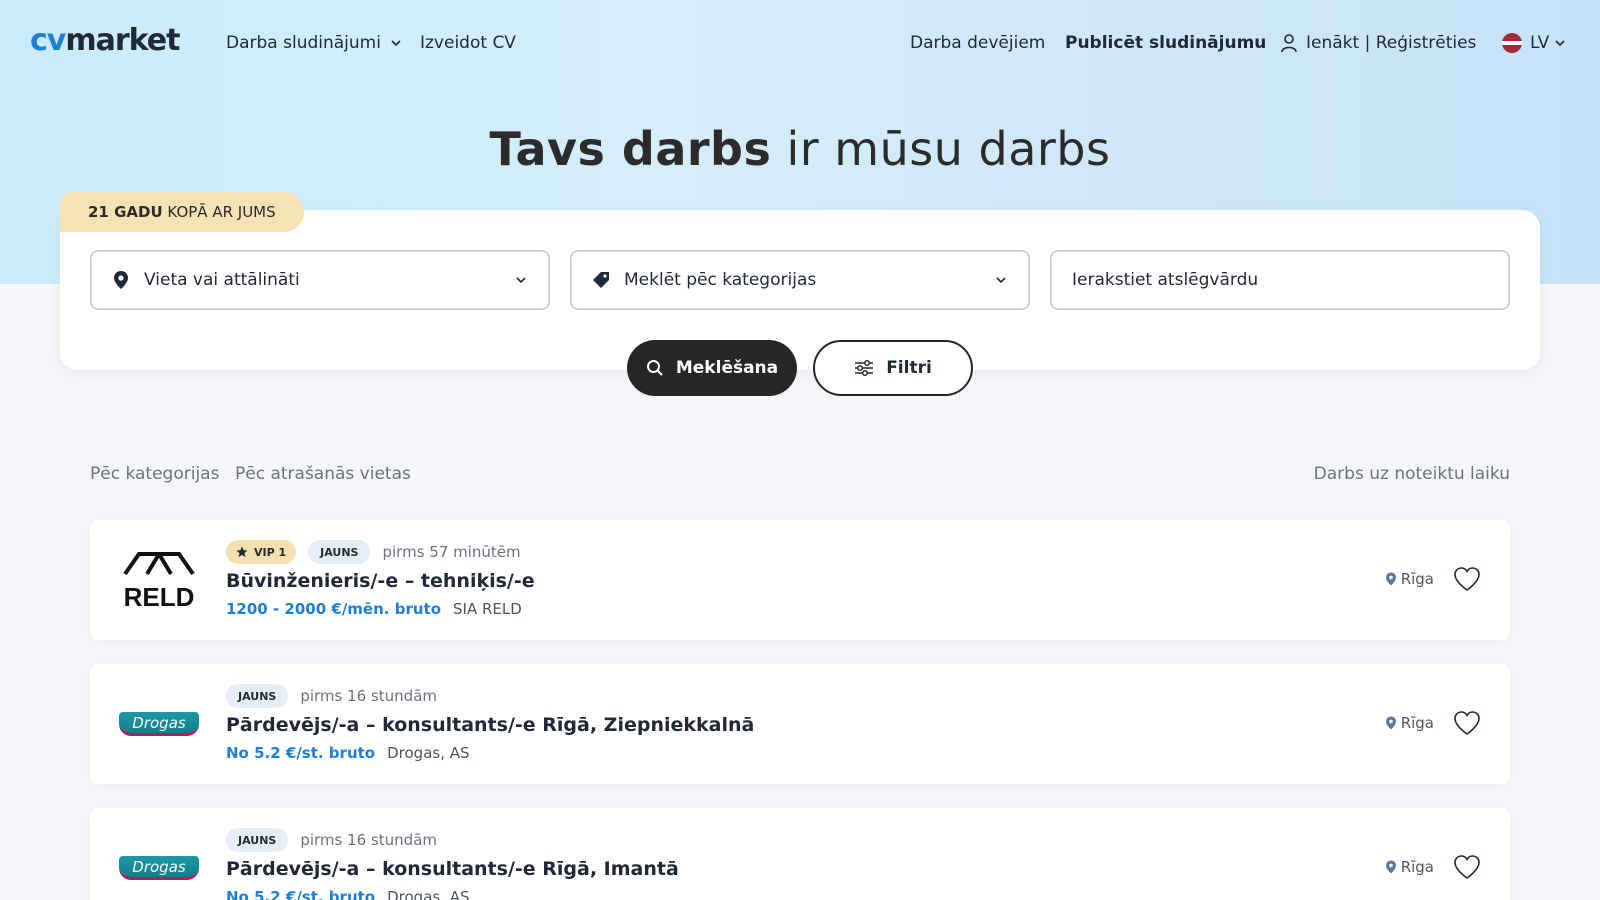  Describe the element at coordinates (125, 212) in the screenshot. I see `years-badge-bold: 21 GADU` at that location.